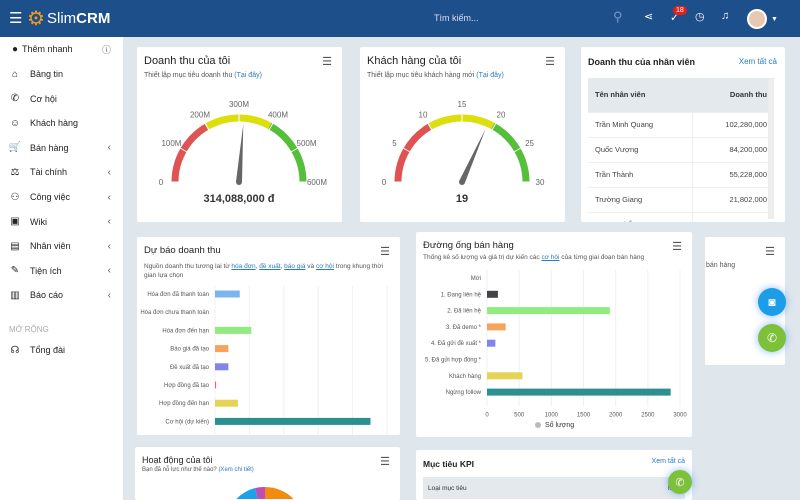 This screenshot has width=800, height=500. Describe the element at coordinates (772, 338) in the screenshot. I see `call-button: ✆` at that location.